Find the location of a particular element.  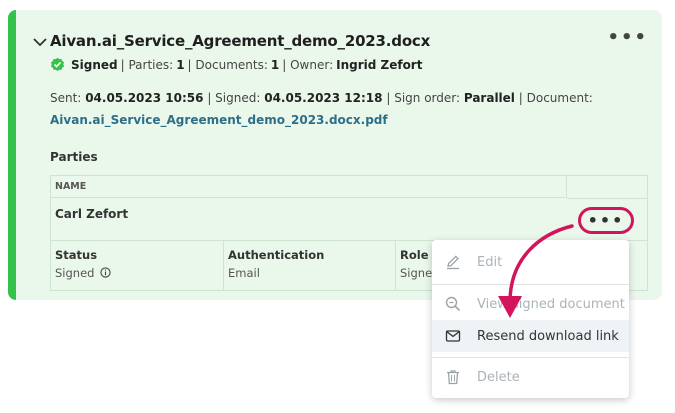

zoom-icon is located at coordinates (453, 304).